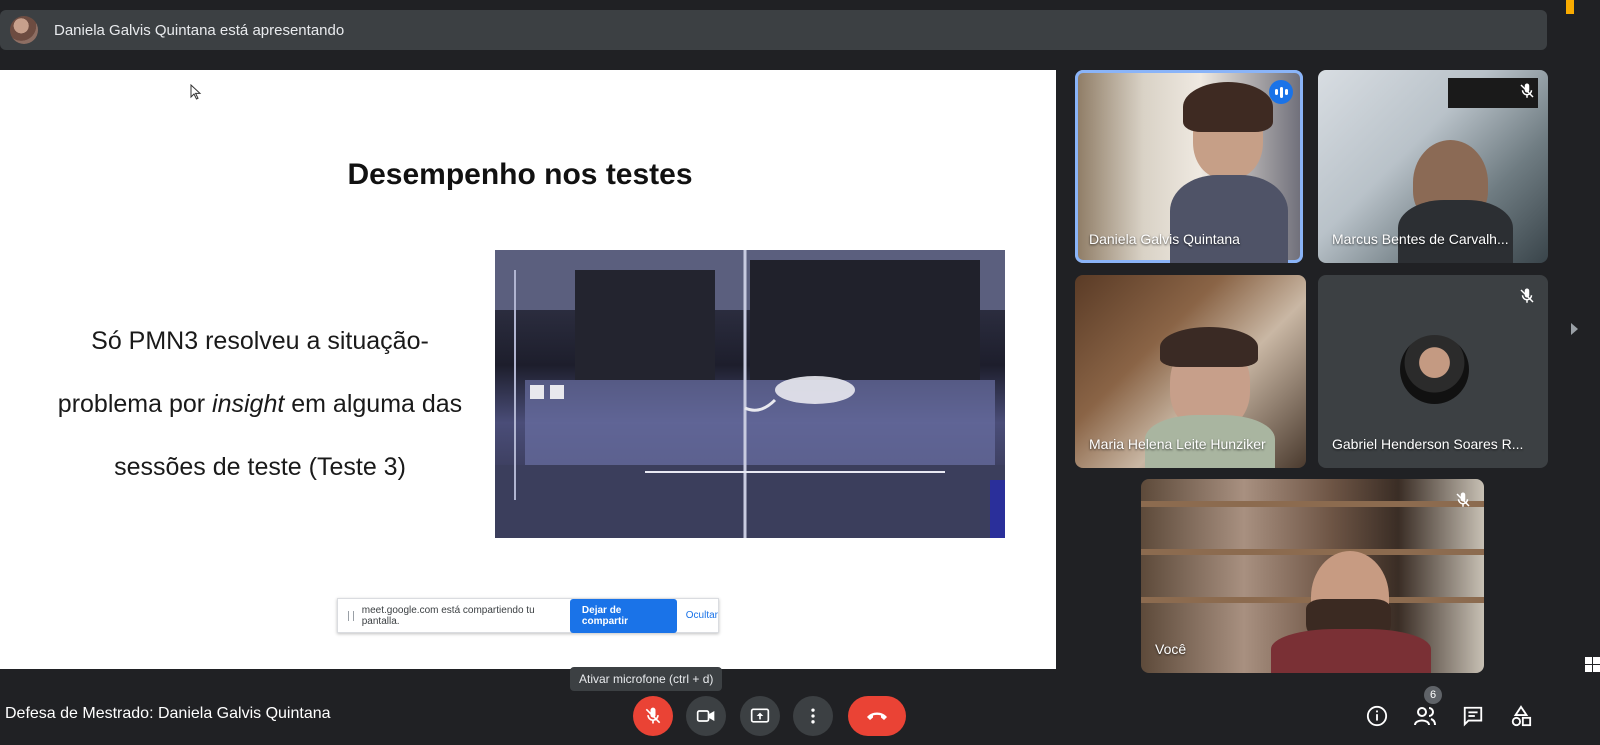  I want to click on participant-tile-maria: Maria Helena Leite Hunziker, so click(1190, 371).